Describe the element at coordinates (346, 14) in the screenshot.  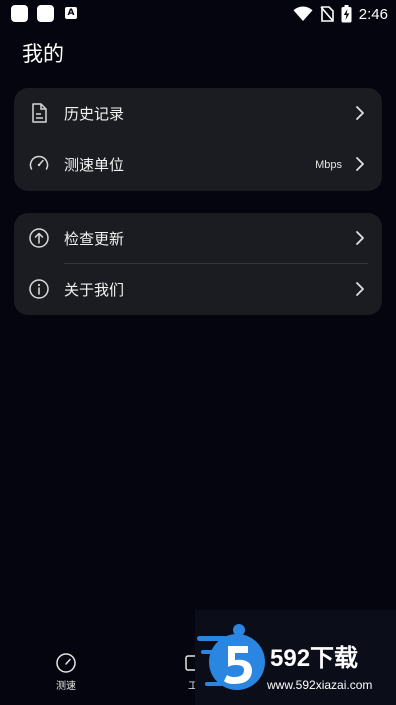
I see `battery-charging-icon` at that location.